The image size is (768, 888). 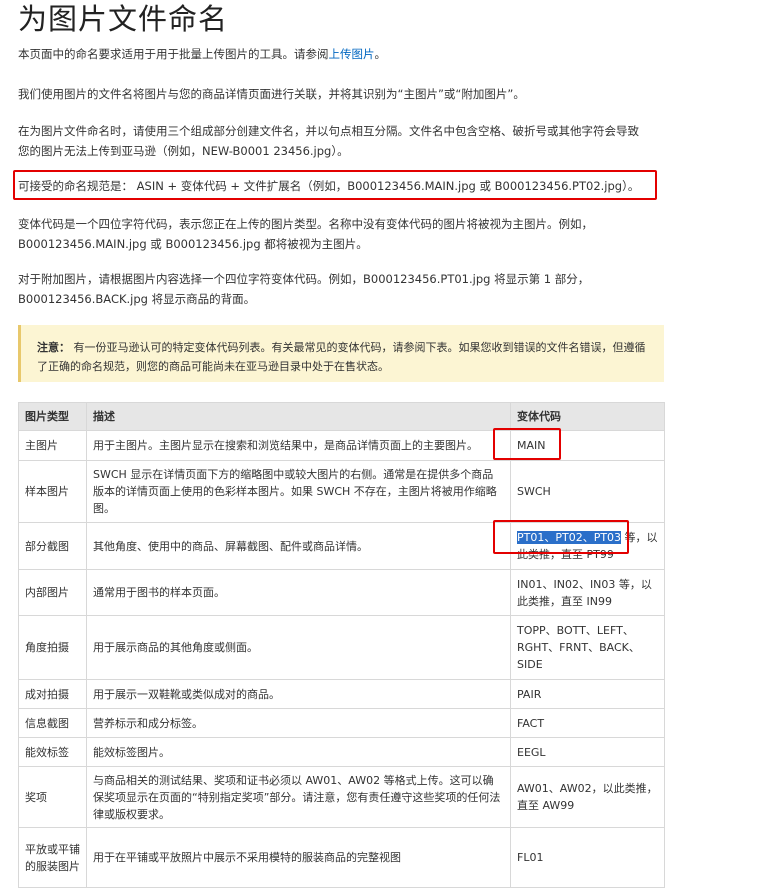 What do you see at coordinates (298, 694) in the screenshot?
I see `cell-desc: 用于展示一双鞋靴或类似成对的商品。` at bounding box center [298, 694].